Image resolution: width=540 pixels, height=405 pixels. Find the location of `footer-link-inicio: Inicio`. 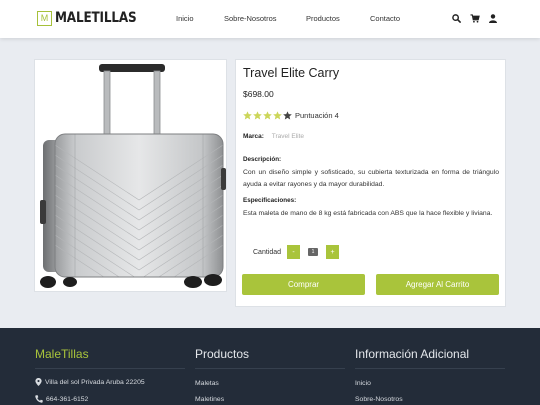

footer-link-inicio: Inicio is located at coordinates (363, 383).